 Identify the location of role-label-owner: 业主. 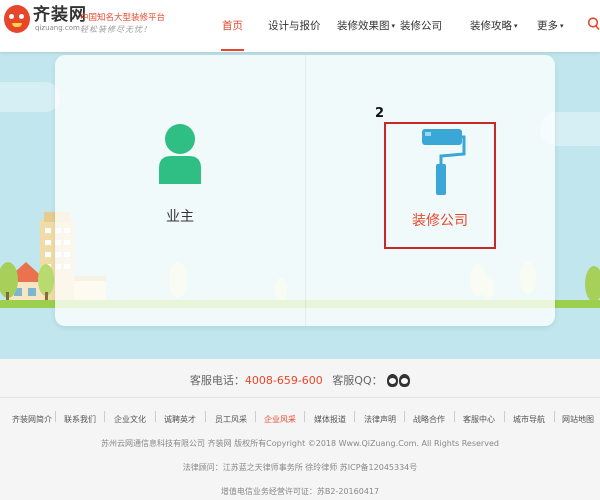
(180, 217).